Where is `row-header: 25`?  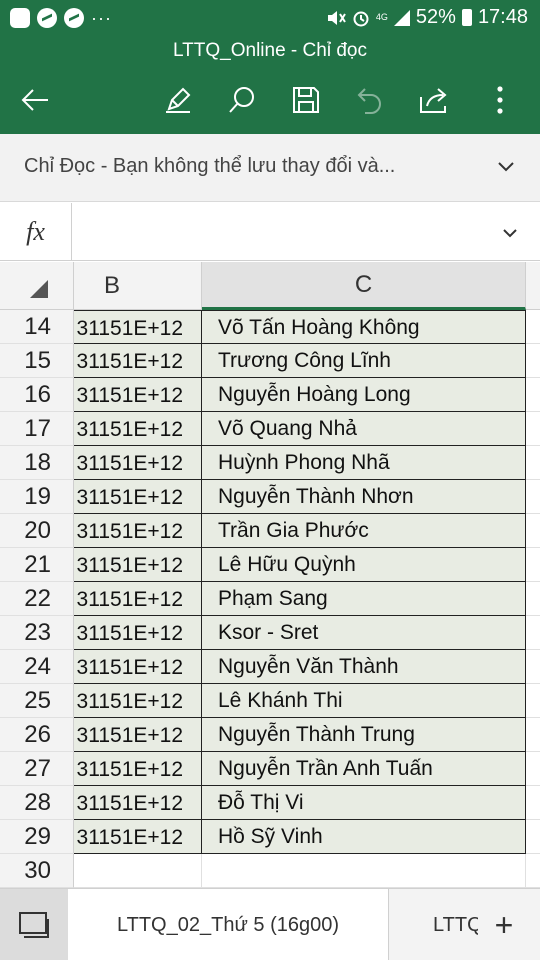 row-header: 25 is located at coordinates (37, 701).